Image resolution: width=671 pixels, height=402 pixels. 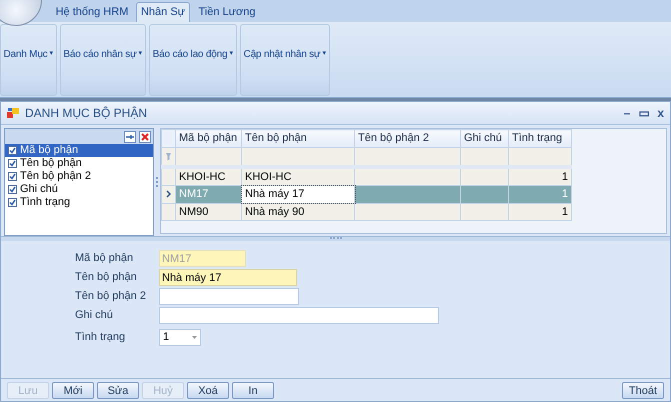 What do you see at coordinates (106, 278) in the screenshot?
I see `field-label: Tên bộ phận` at bounding box center [106, 278].